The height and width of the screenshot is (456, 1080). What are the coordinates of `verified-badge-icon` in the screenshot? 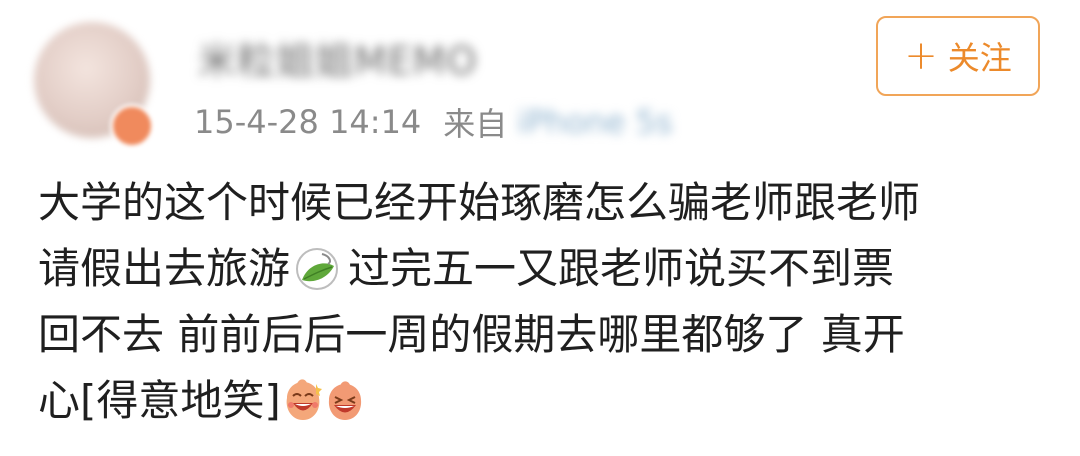 It's located at (132, 126).